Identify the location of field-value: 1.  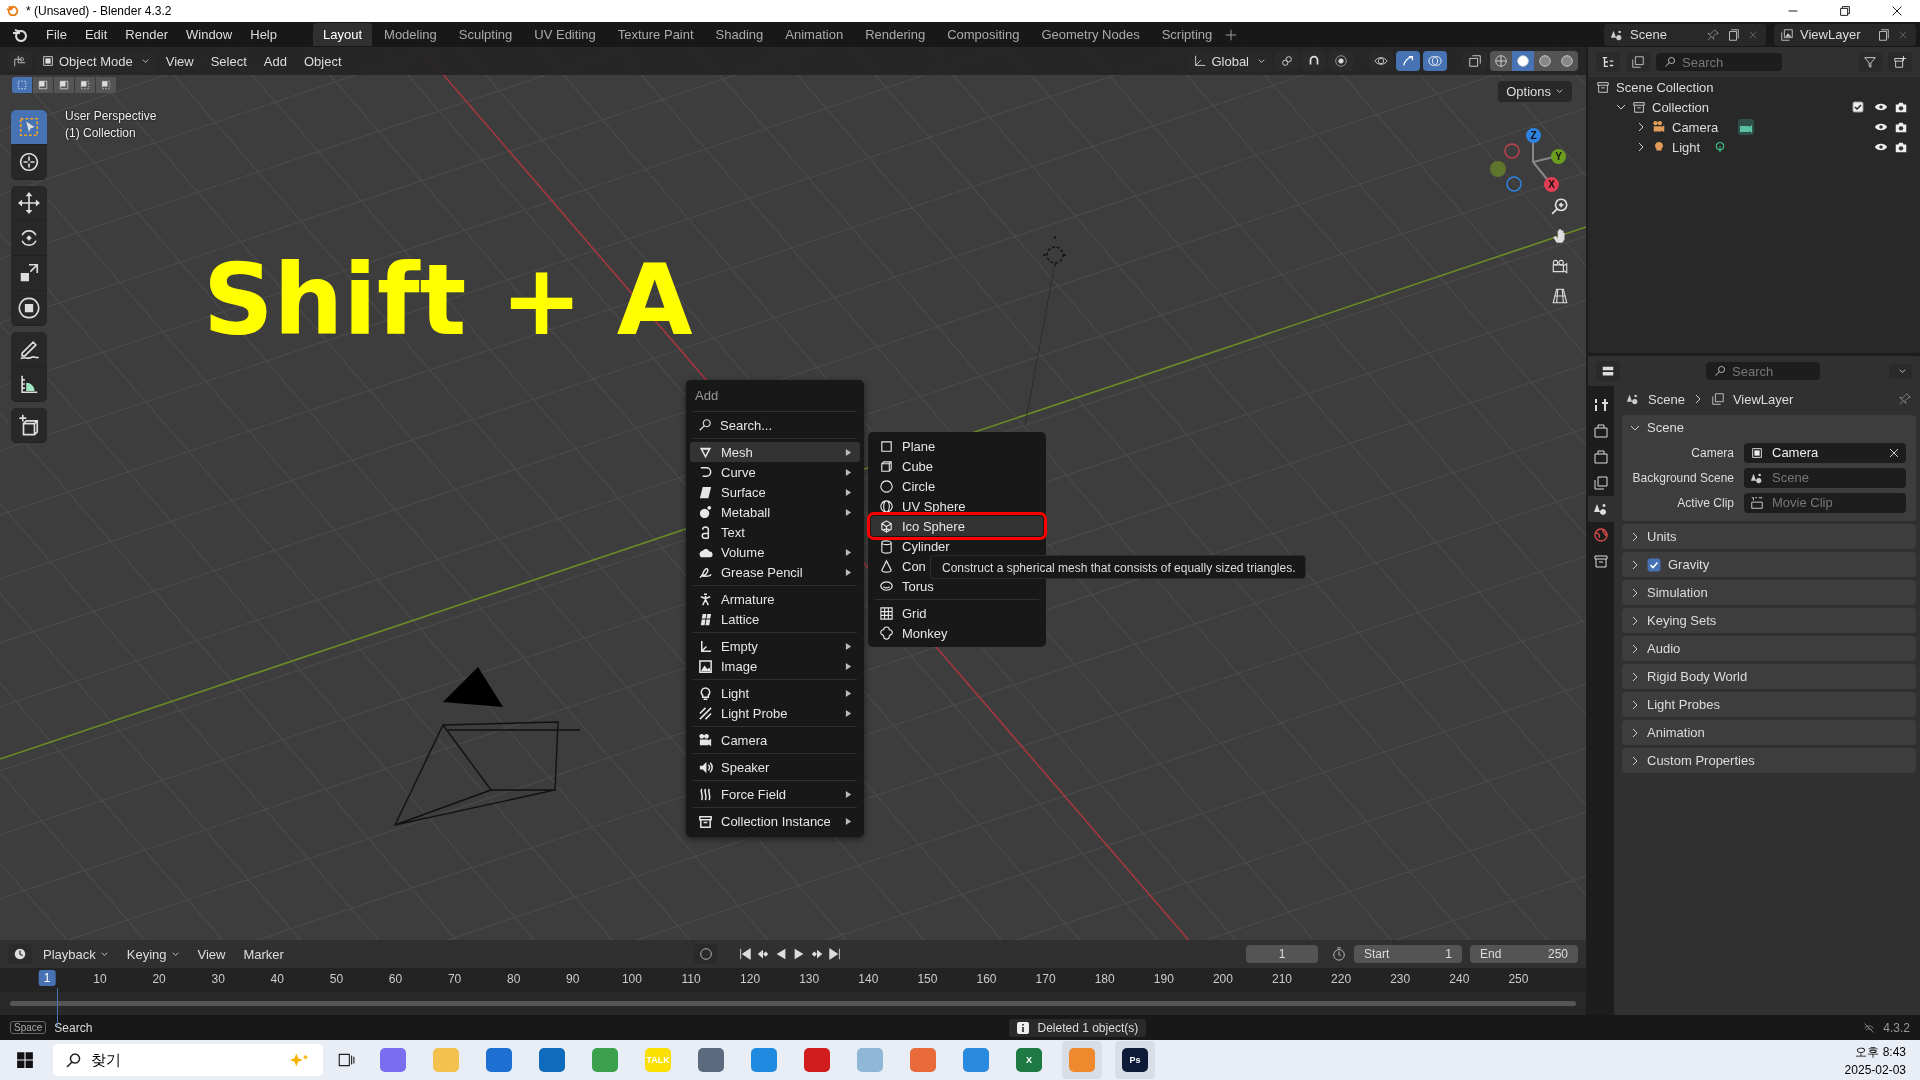
(1448, 954).